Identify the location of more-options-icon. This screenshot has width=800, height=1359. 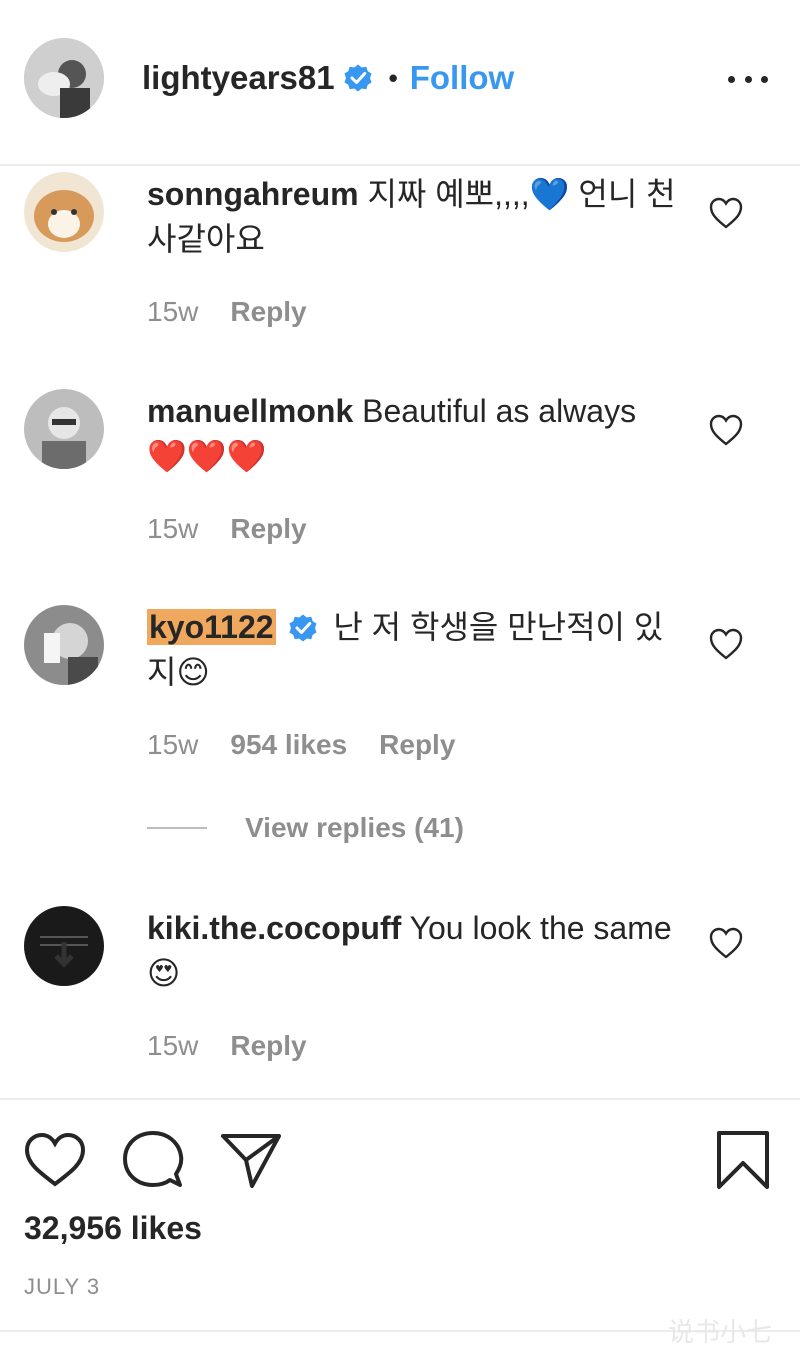
(748, 79).